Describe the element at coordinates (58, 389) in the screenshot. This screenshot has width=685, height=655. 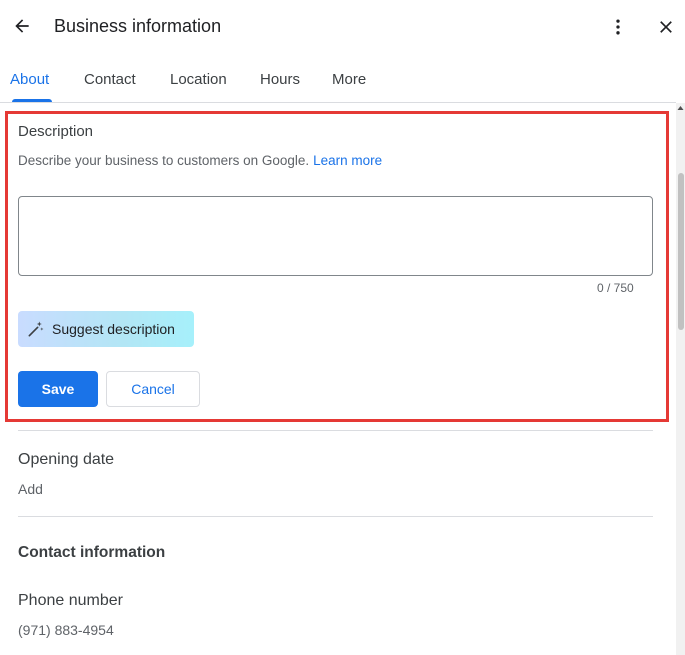
I see `save-button: Save` at that location.